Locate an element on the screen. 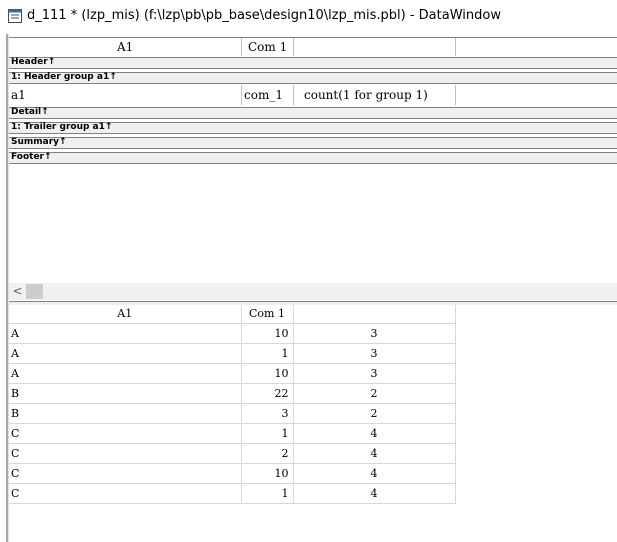  scroll-thumb is located at coordinates (34, 291).